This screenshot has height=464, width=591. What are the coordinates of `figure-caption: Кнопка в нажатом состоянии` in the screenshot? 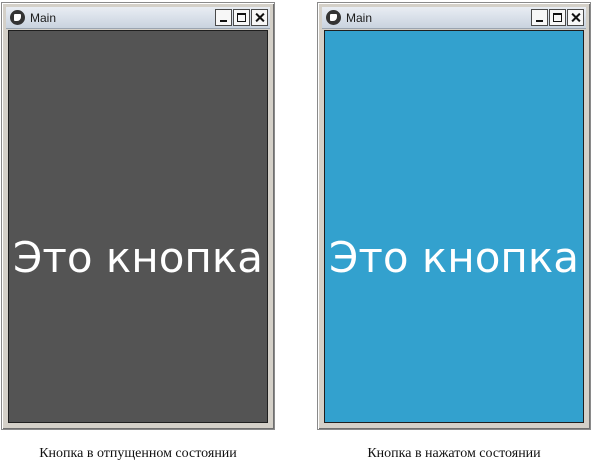 It's located at (454, 453).